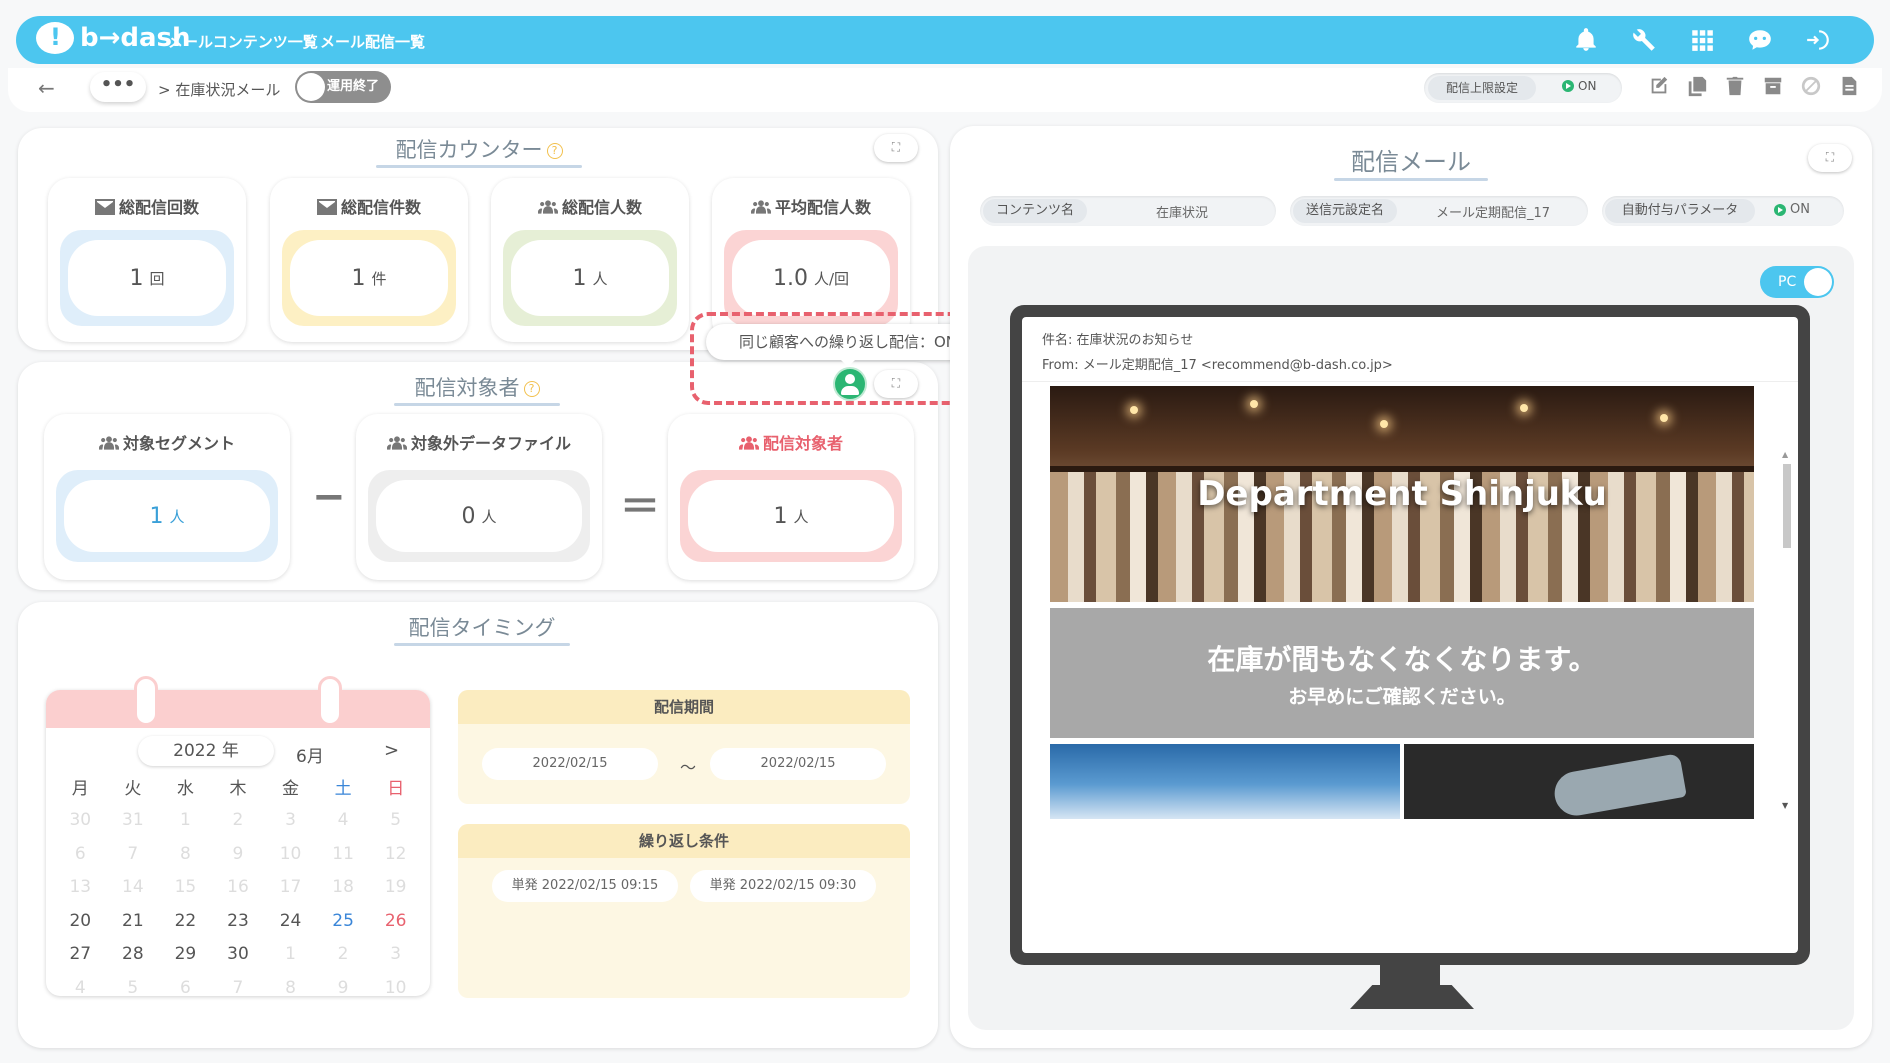 The width and height of the screenshot is (1890, 1063). What do you see at coordinates (238, 921) in the screenshot?
I see `calendar-day: 23` at bounding box center [238, 921].